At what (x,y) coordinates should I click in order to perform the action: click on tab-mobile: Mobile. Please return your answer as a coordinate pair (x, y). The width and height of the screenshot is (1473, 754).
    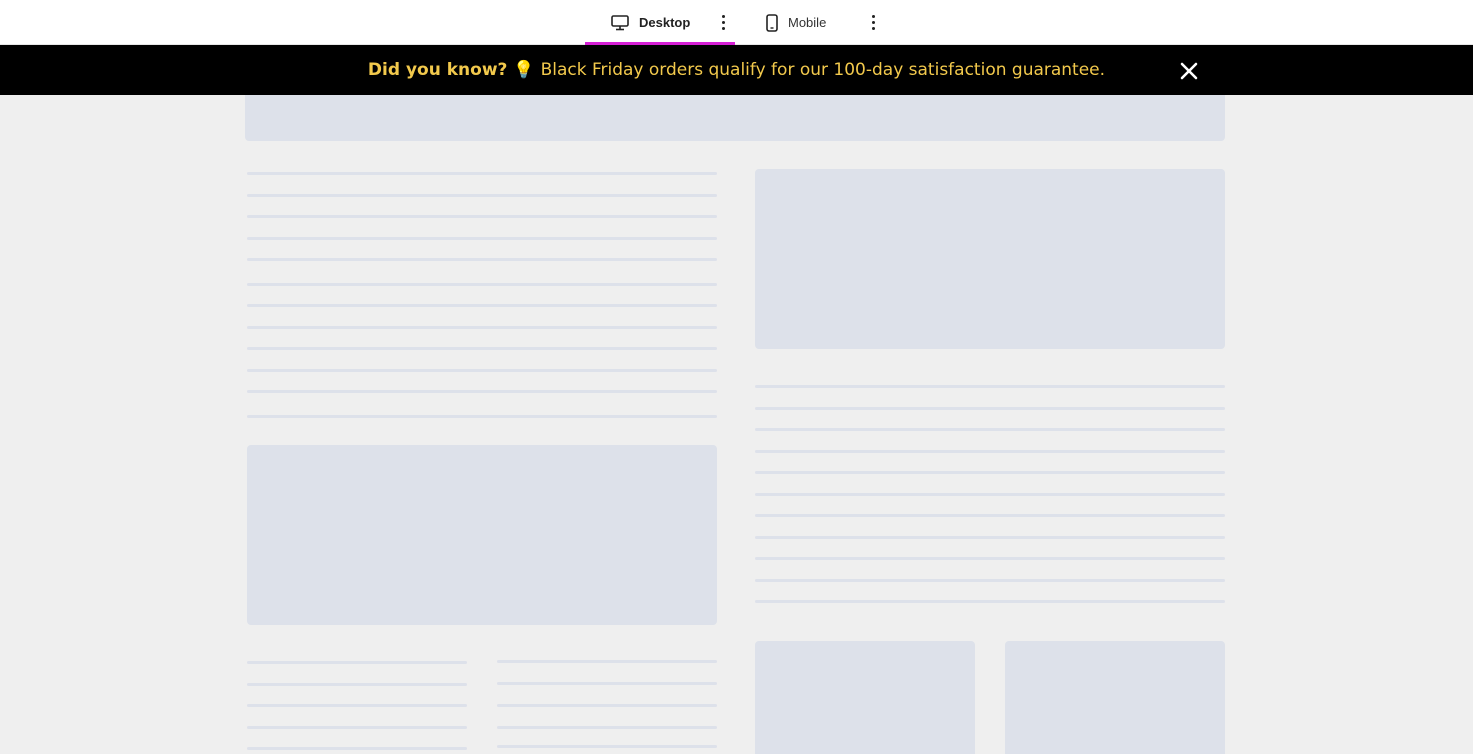
    Looking at the image, I should click on (796, 22).